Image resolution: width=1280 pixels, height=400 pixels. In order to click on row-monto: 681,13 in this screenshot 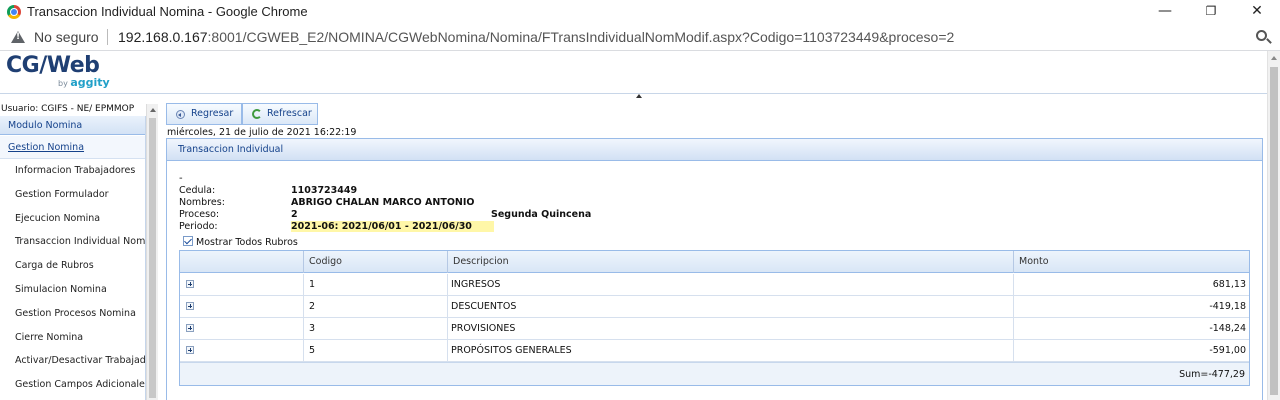, I will do `click(1131, 285)`.